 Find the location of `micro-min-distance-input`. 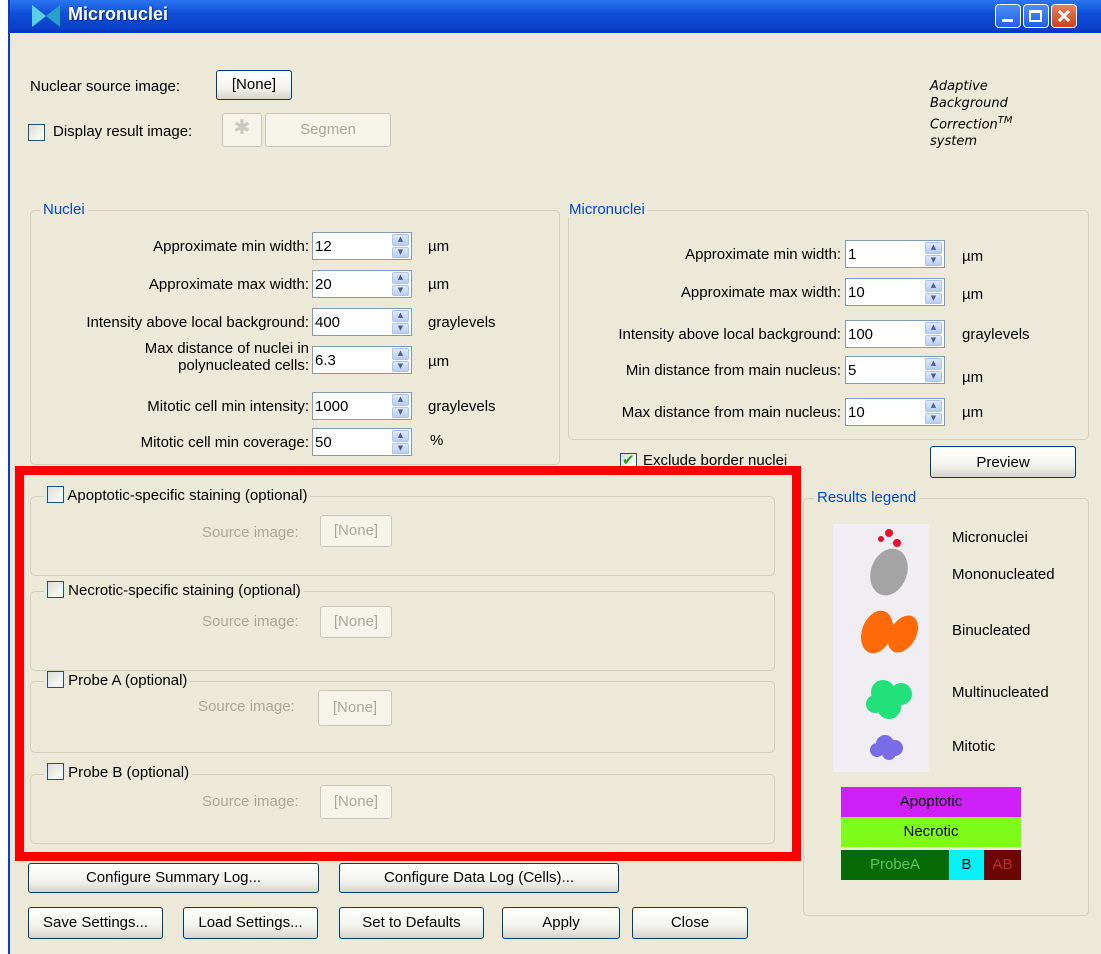

micro-min-distance-input is located at coordinates (883, 370).